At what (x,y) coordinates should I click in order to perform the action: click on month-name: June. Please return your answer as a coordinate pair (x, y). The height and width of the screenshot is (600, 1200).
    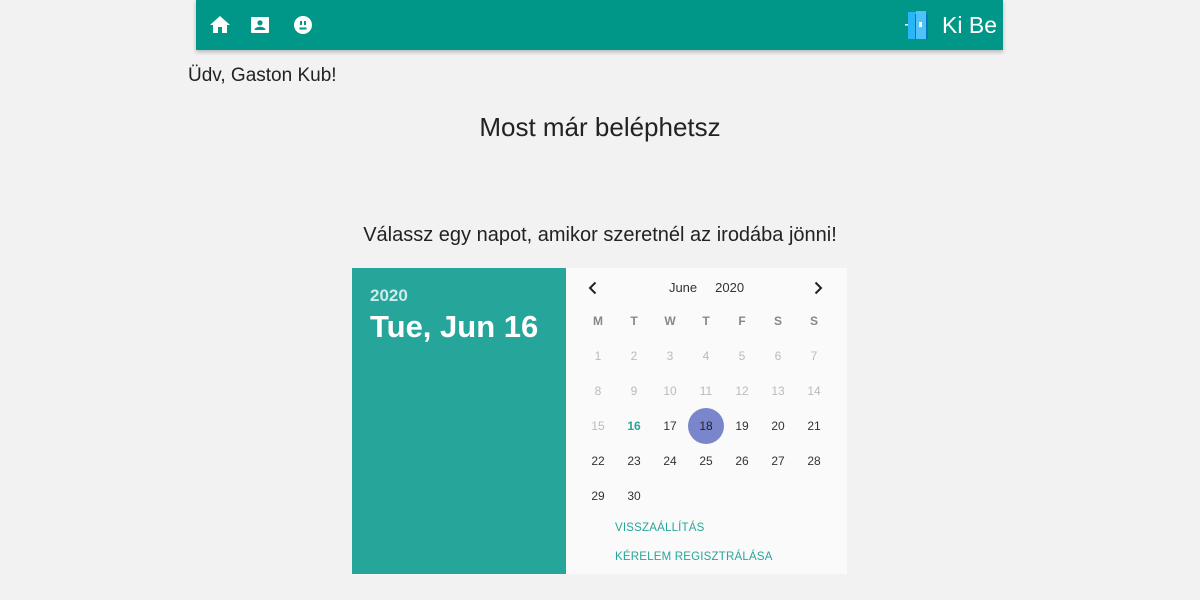
    Looking at the image, I should click on (683, 287).